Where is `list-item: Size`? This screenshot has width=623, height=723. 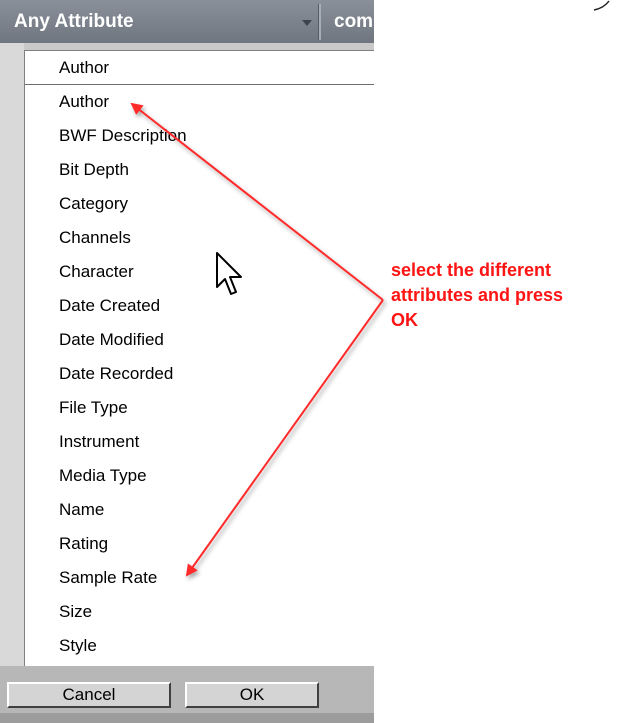 list-item: Size is located at coordinates (199, 612).